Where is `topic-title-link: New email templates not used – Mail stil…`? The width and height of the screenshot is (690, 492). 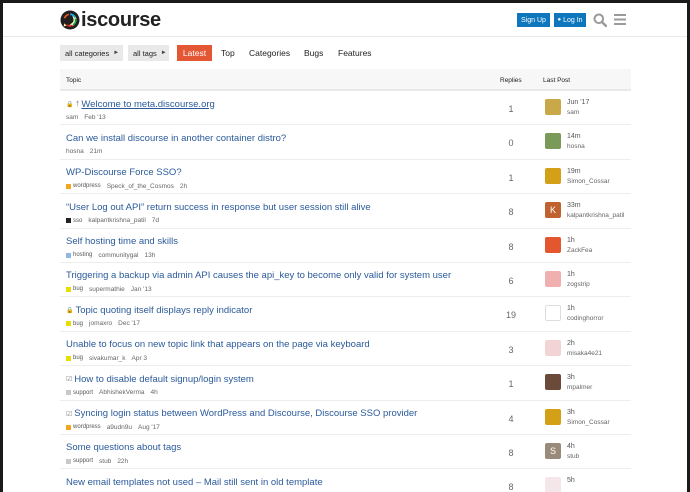
topic-title-link: New email templates not used – Mail stil… is located at coordinates (194, 482).